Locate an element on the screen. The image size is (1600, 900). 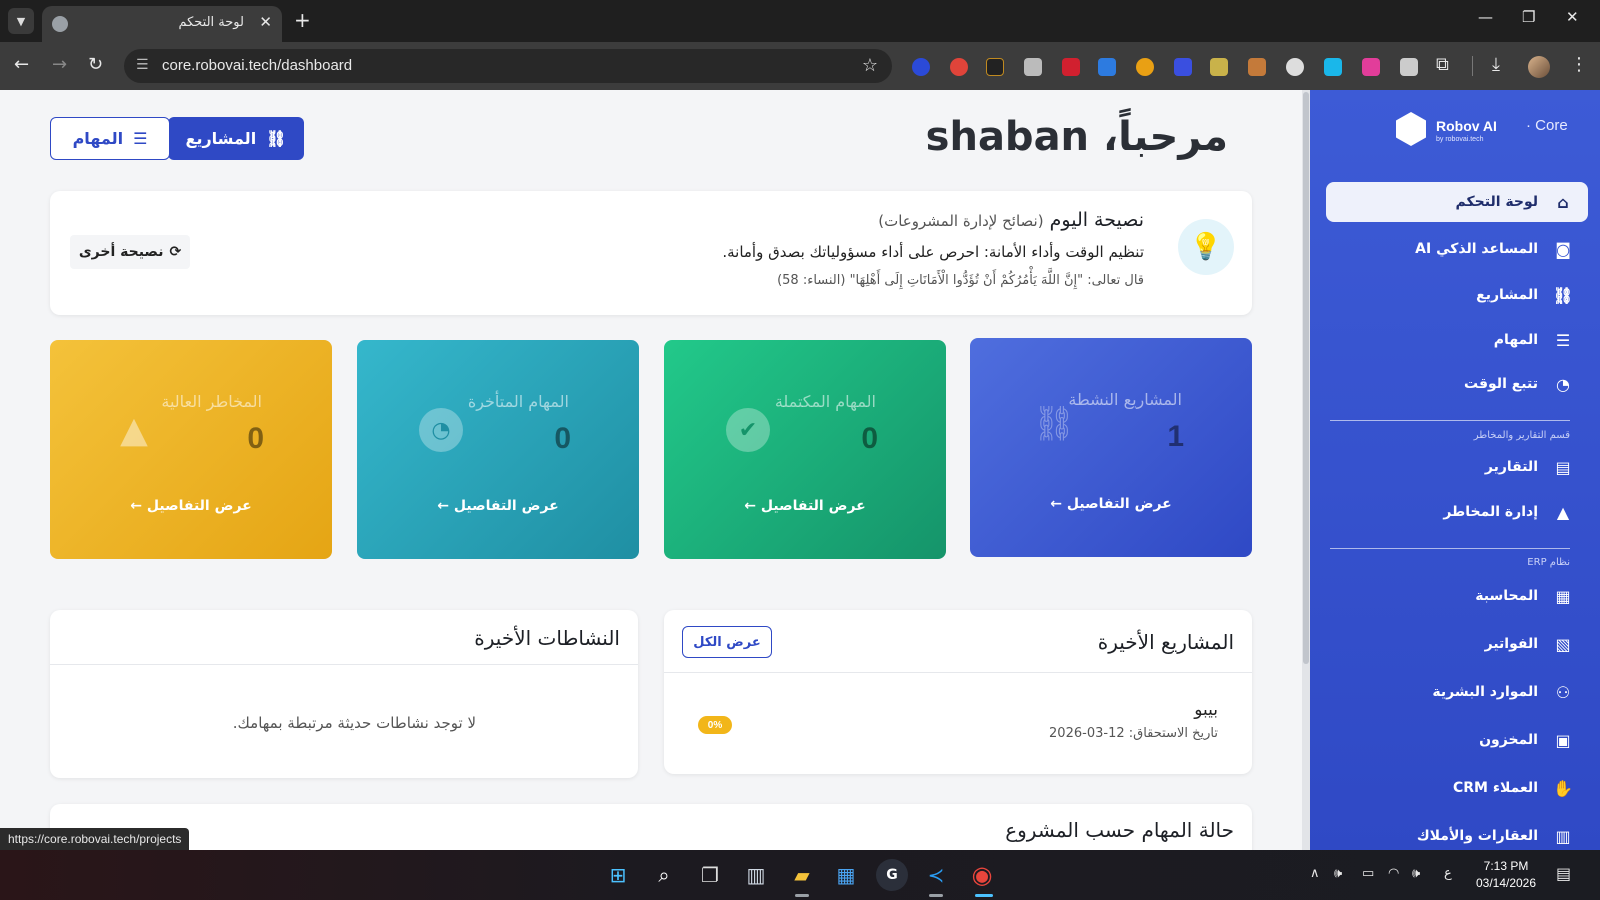
url-text: core.robovai.tech/dashboard is located at coordinates (257, 65).